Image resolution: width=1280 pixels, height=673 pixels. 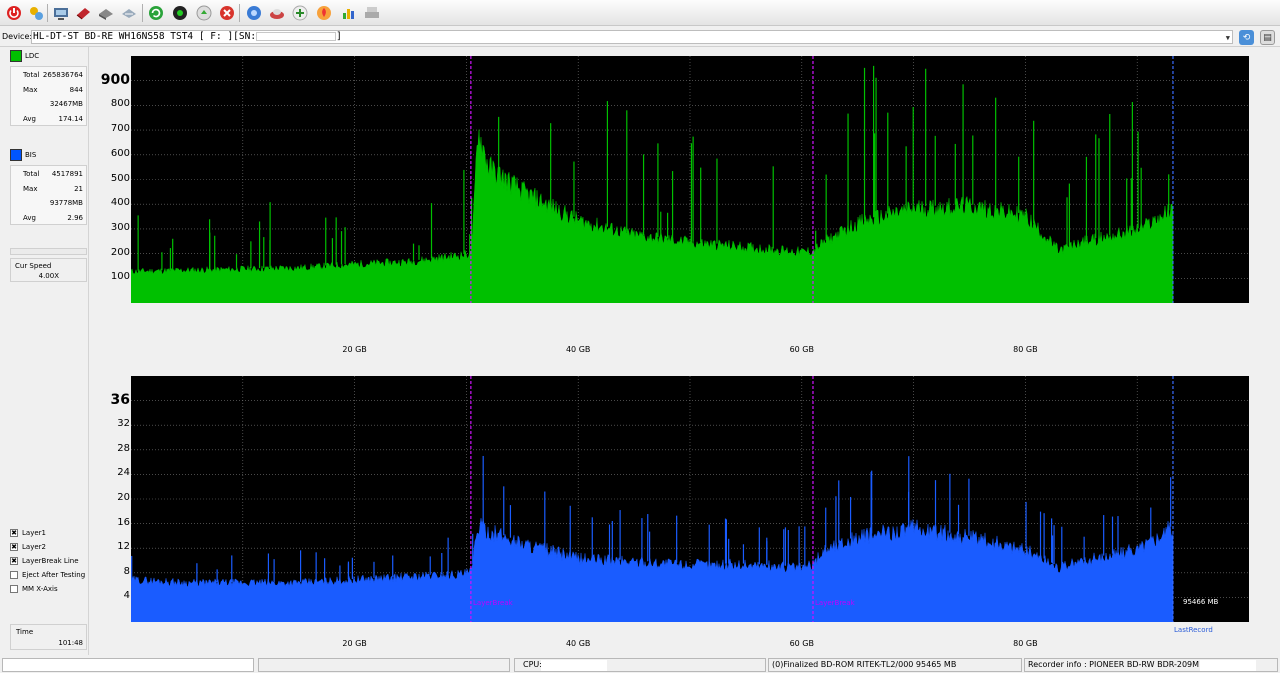 I want to click on start-icon, so click(x=180, y=13).